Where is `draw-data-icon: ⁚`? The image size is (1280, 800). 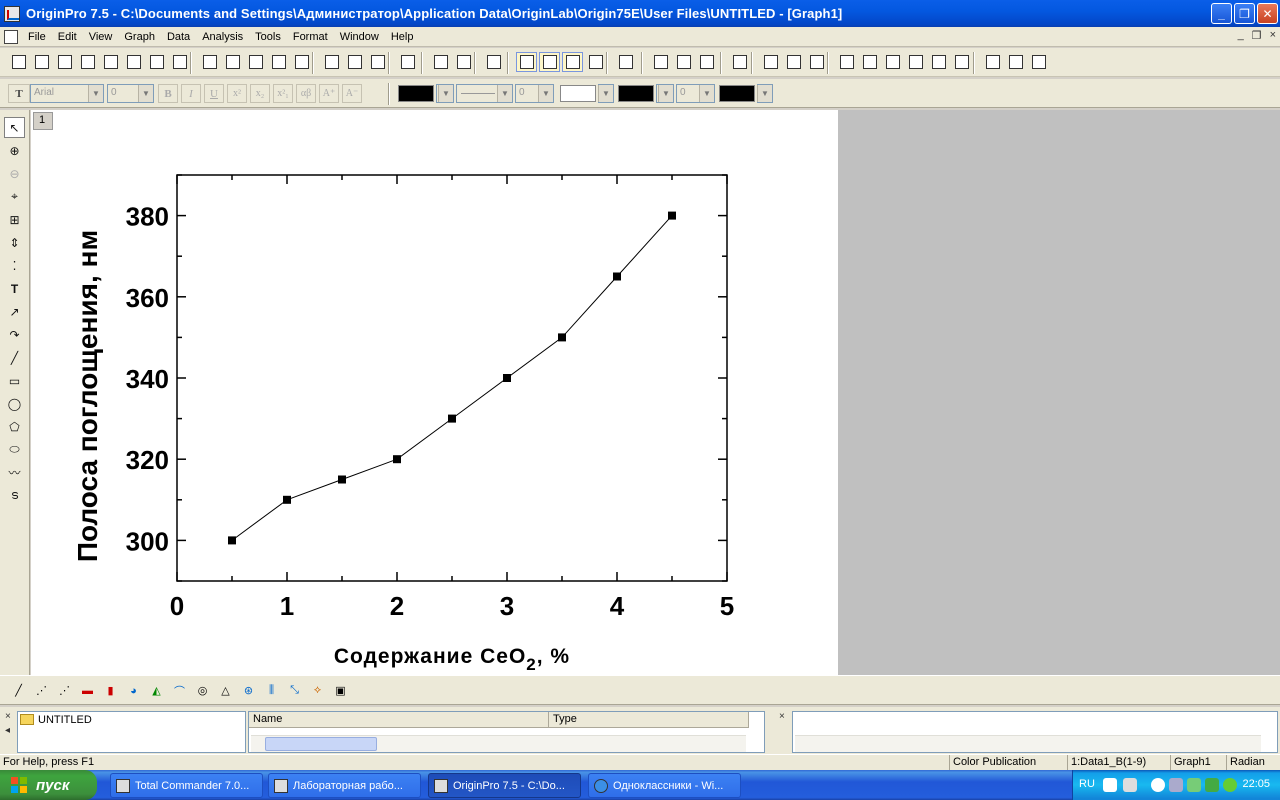 draw-data-icon: ⁚ is located at coordinates (14, 265).